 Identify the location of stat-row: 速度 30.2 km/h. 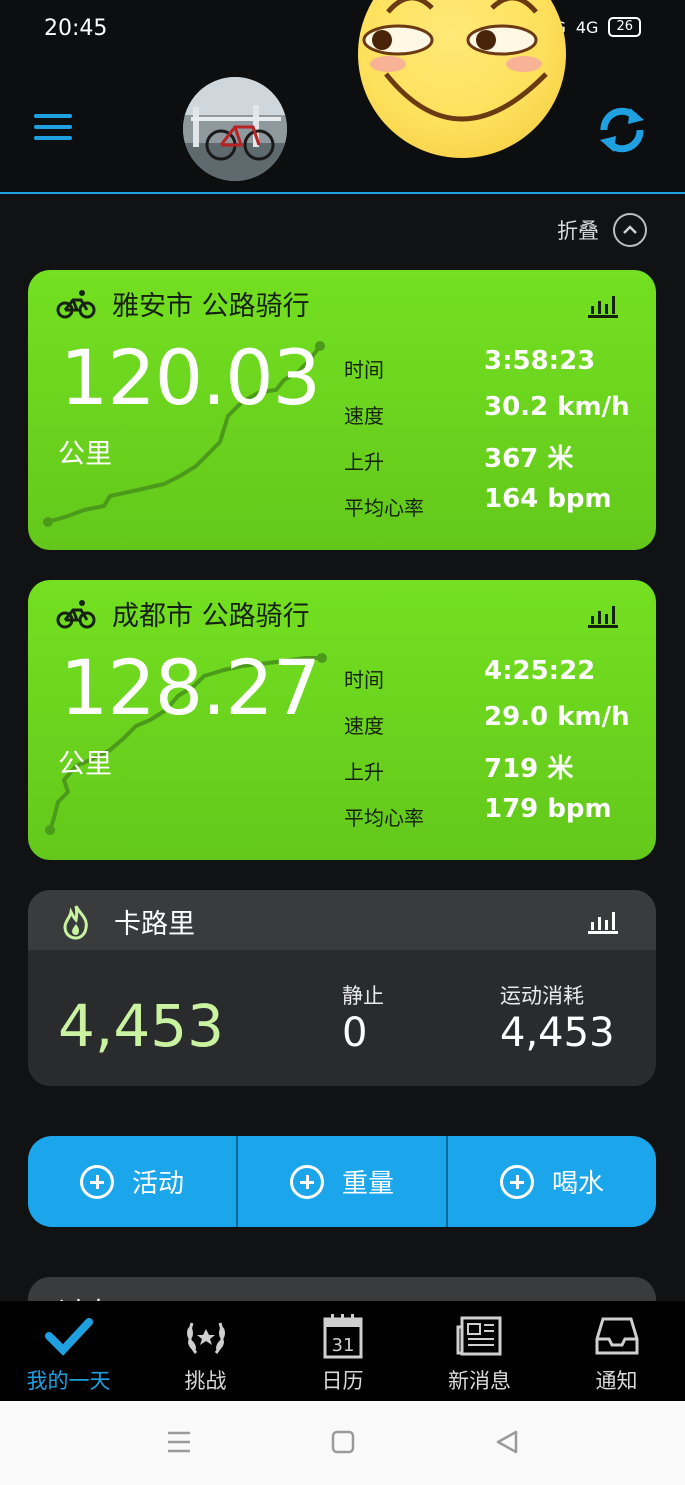
(494, 416).